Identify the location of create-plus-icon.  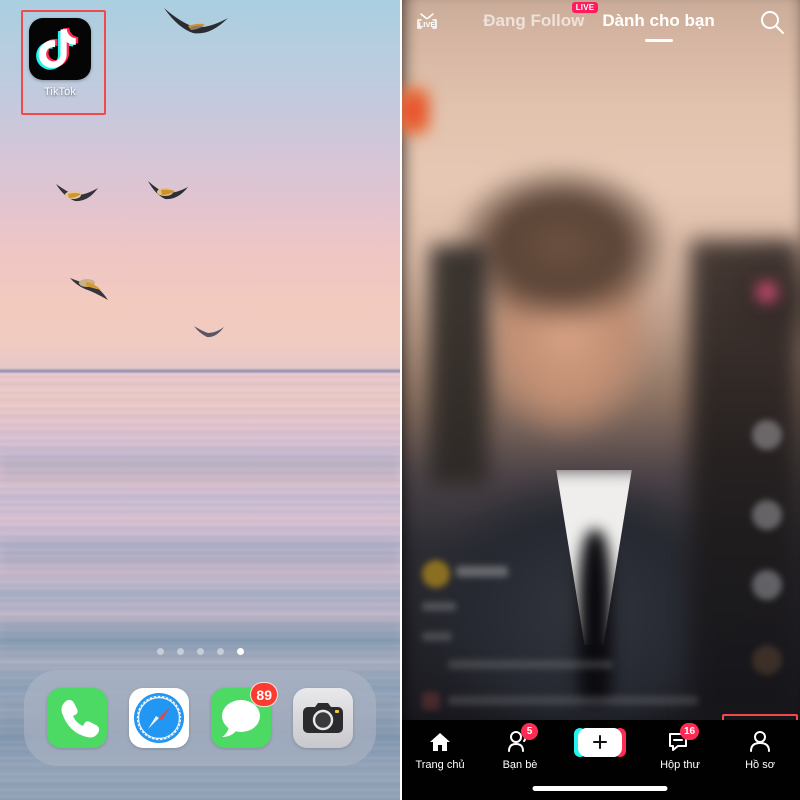
(600, 742).